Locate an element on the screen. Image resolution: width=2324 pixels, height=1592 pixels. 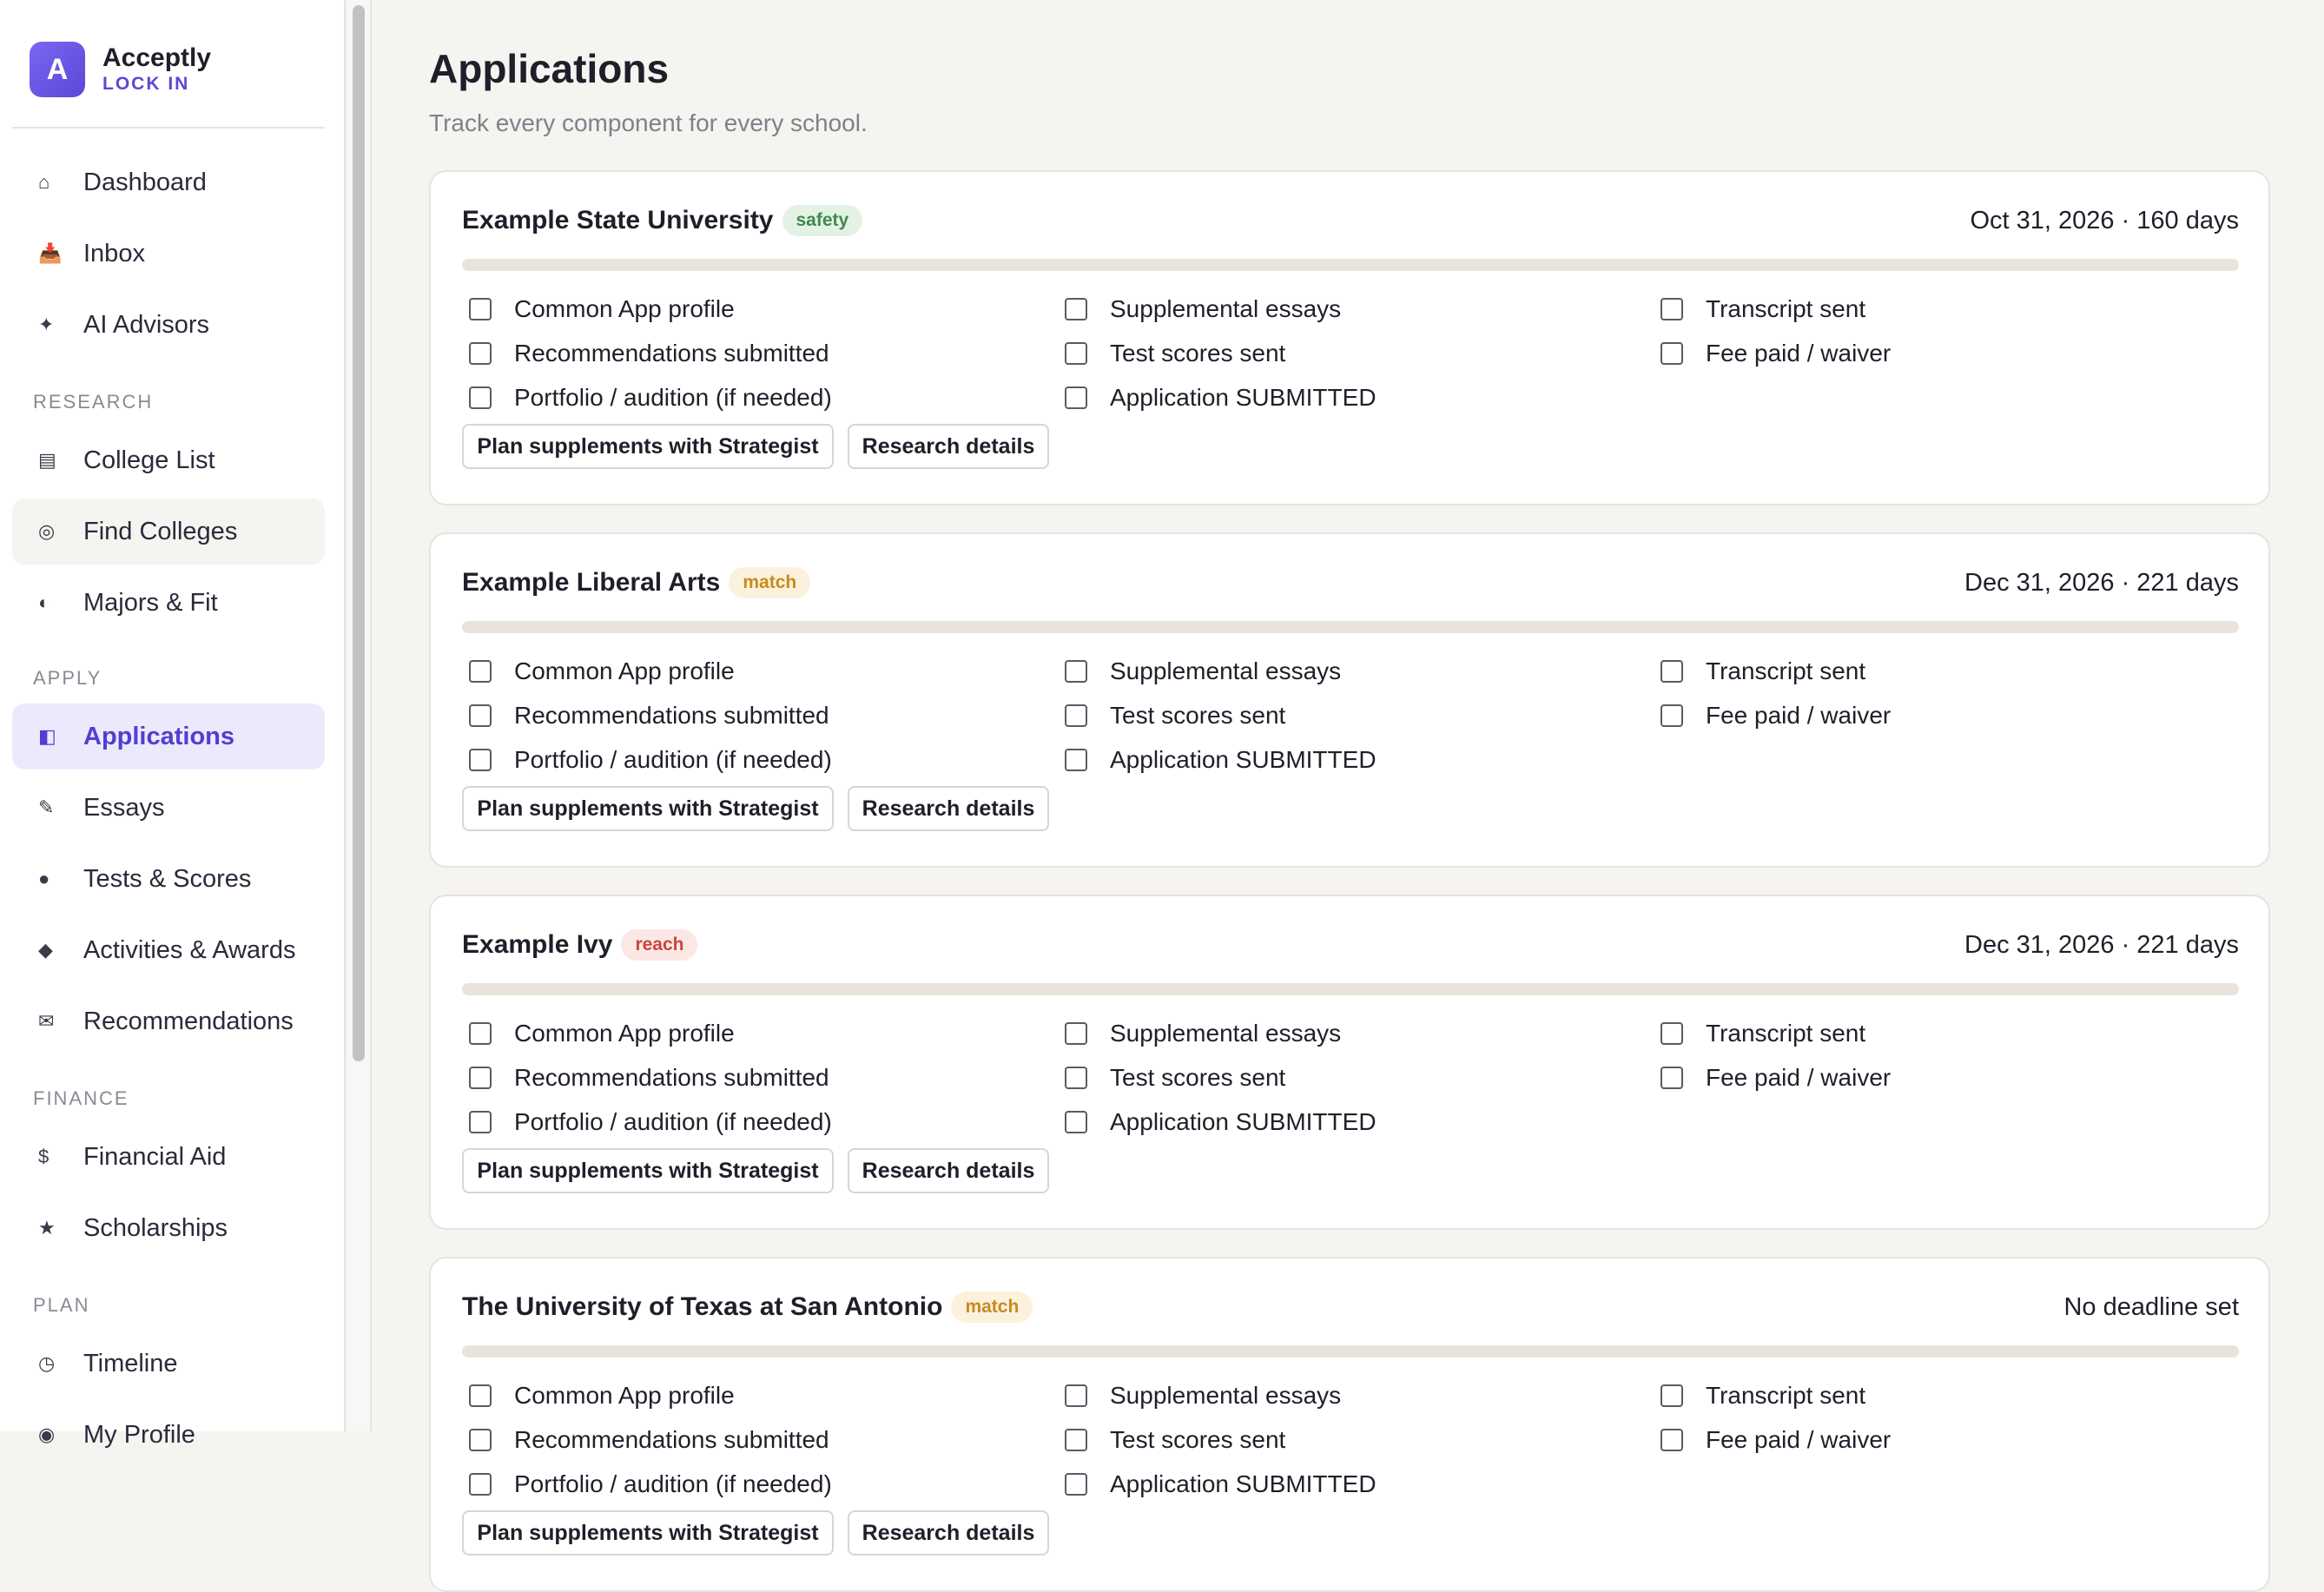
sidebar-item-college-list: ▤ College List is located at coordinates (168, 460).